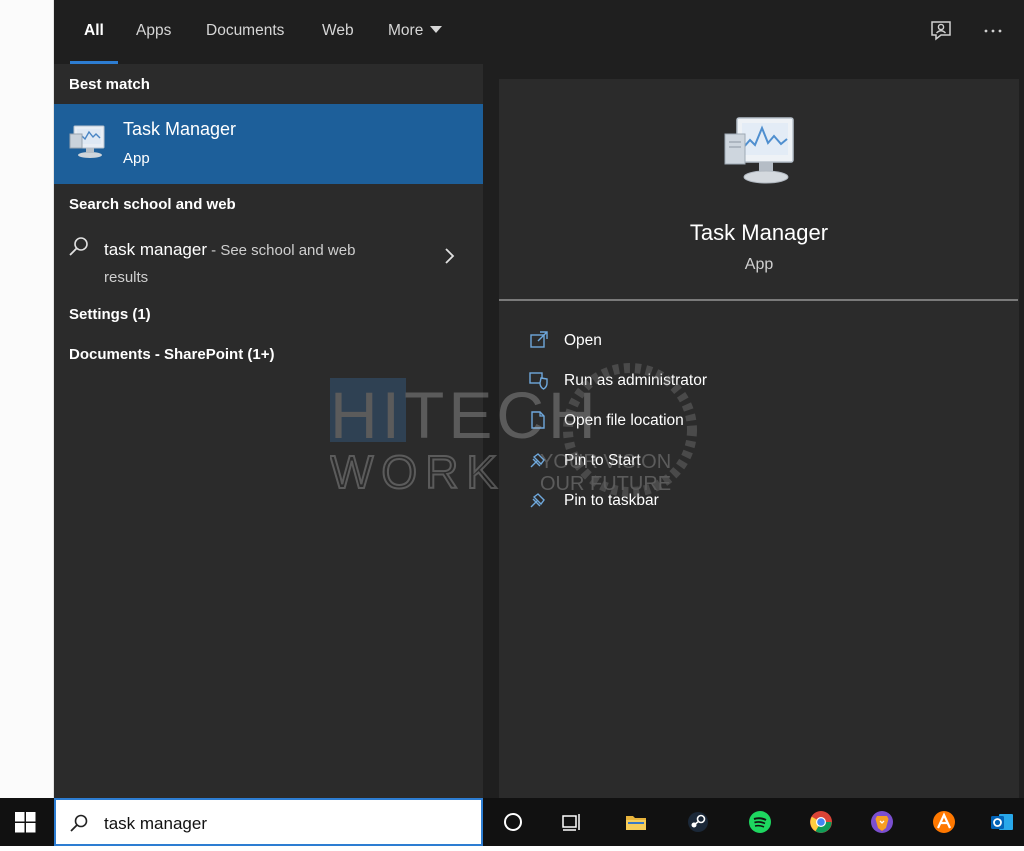 The image size is (1024, 851). I want to click on avast-icon, so click(944, 822).